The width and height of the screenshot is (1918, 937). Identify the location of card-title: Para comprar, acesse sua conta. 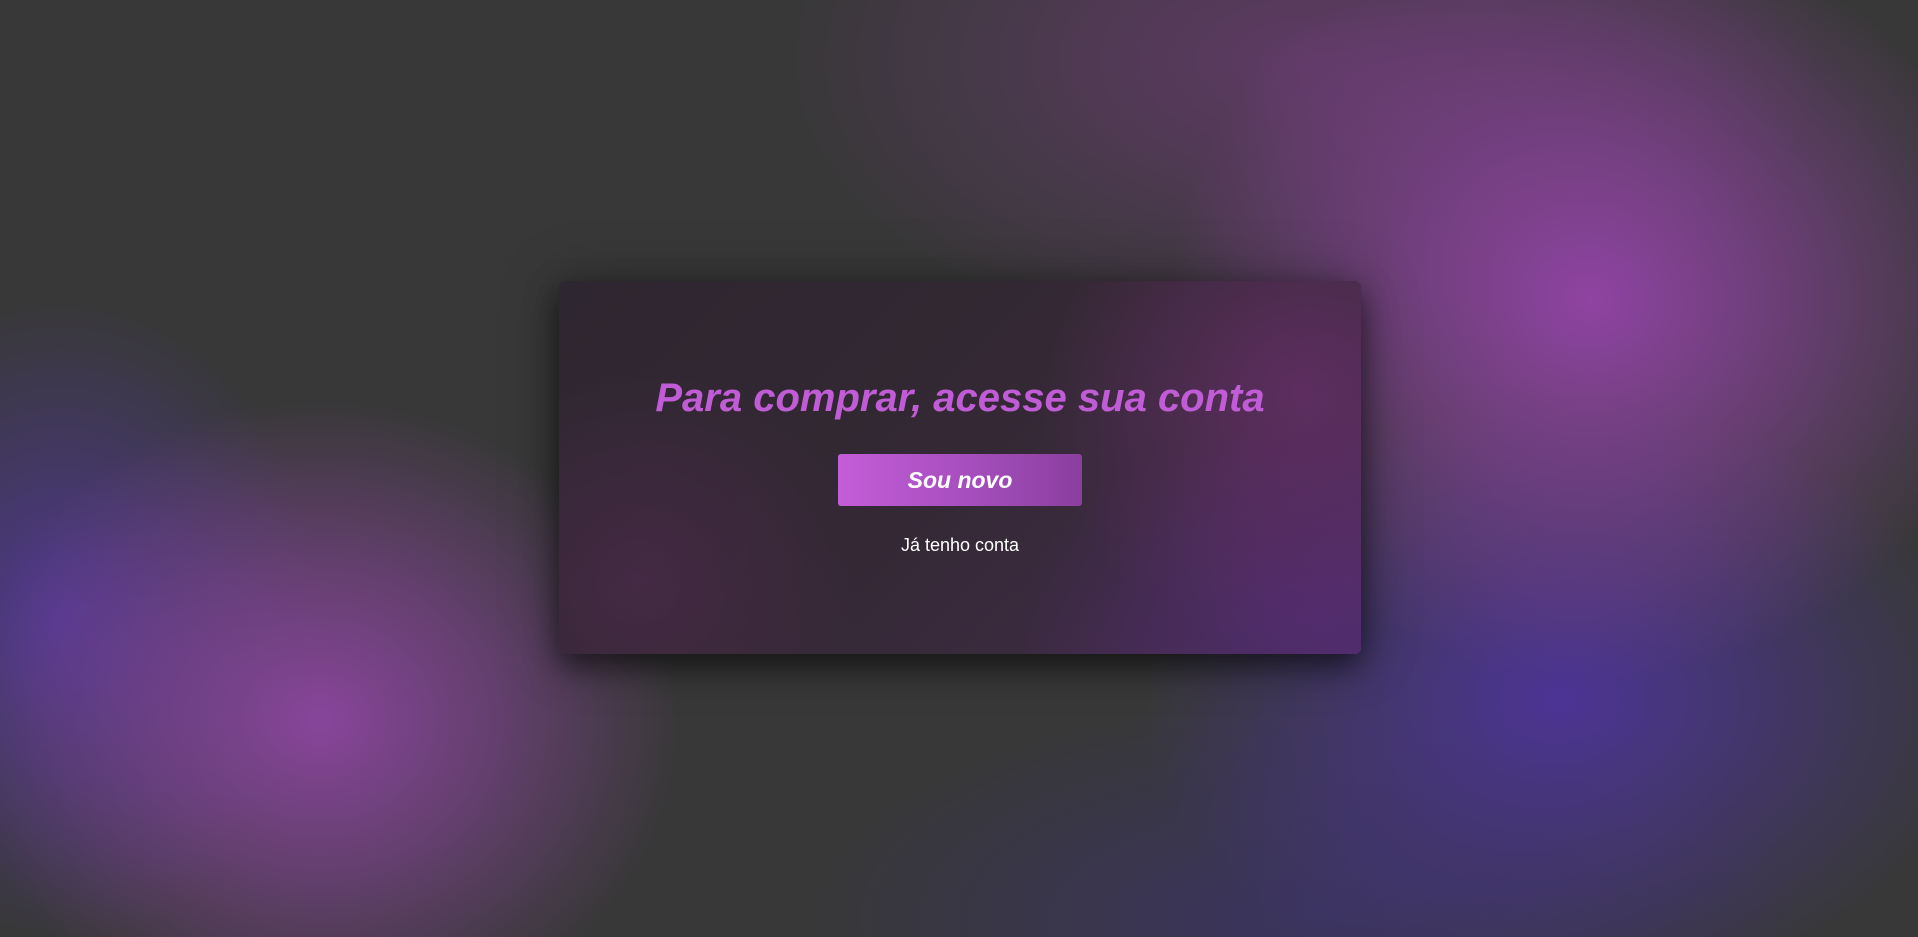
(960, 398).